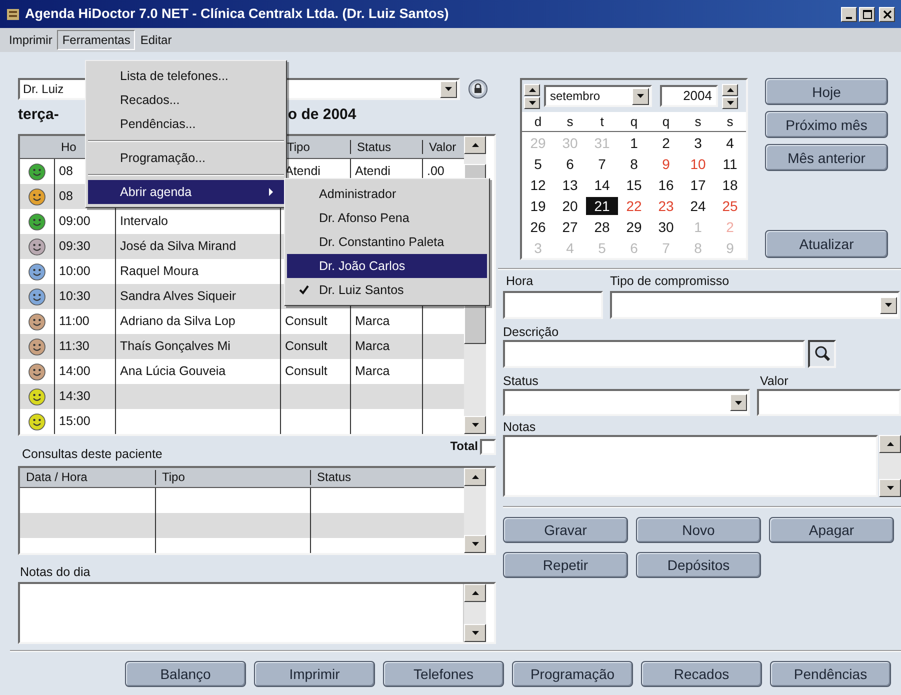 The image size is (901, 695). I want to click on table-cell-text: .00, so click(436, 171).